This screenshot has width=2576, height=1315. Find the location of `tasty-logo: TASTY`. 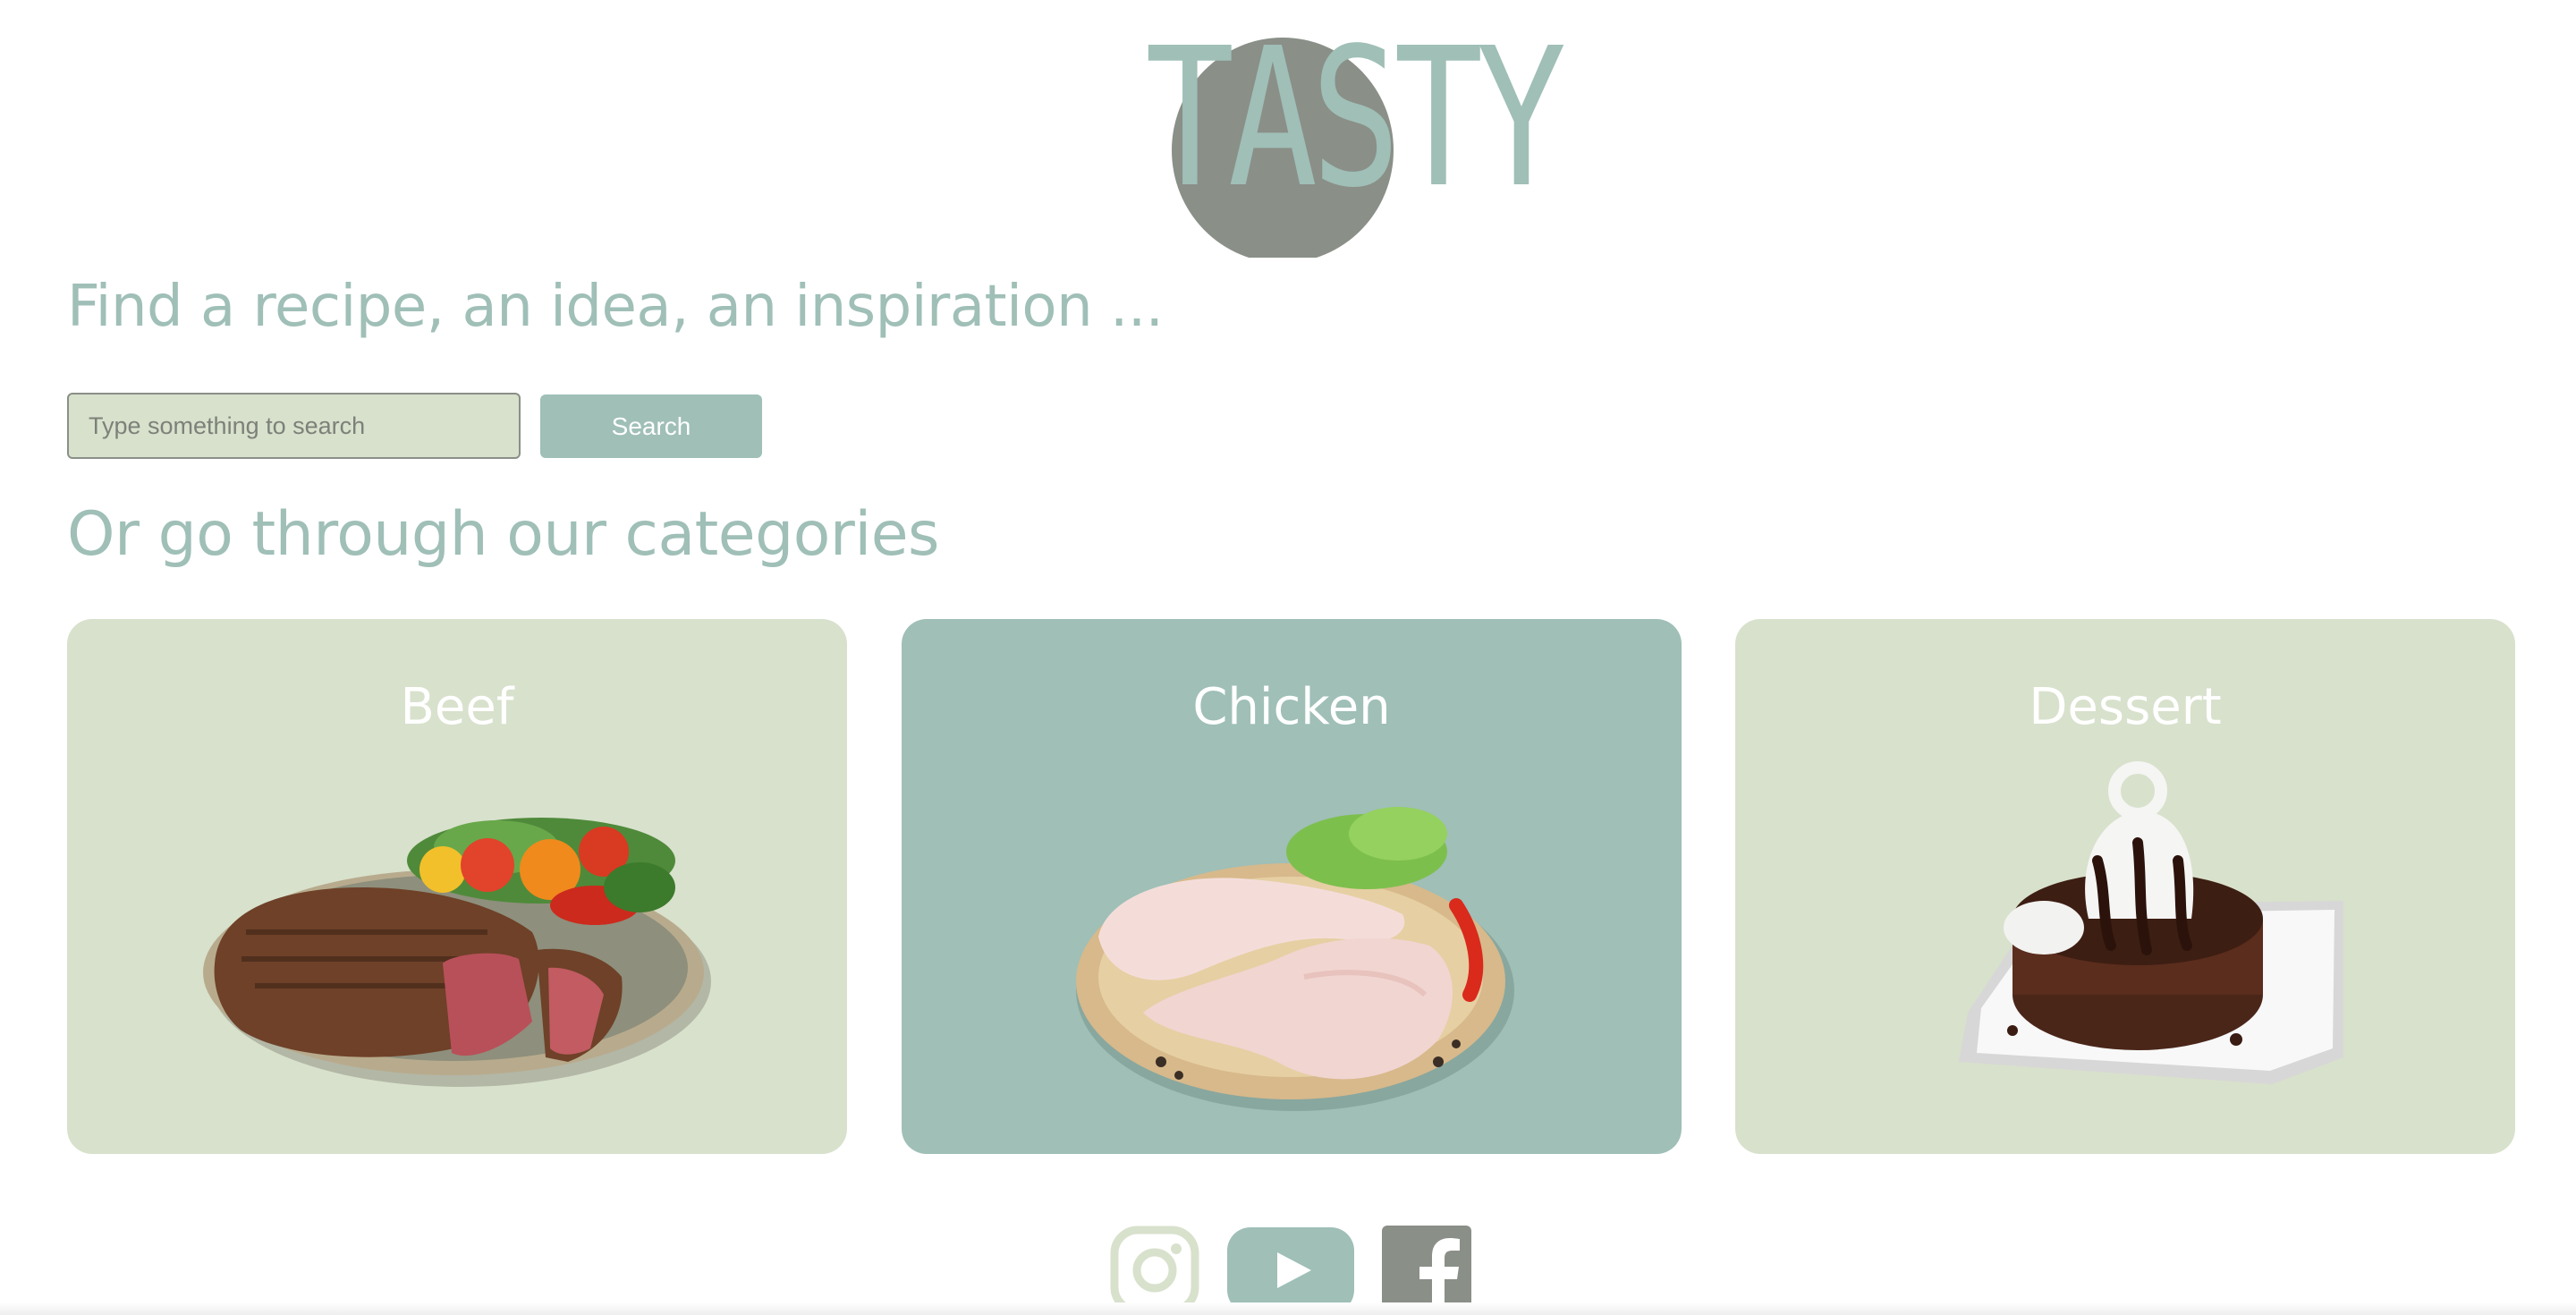

tasty-logo: TASTY is located at coordinates (1339, 132).